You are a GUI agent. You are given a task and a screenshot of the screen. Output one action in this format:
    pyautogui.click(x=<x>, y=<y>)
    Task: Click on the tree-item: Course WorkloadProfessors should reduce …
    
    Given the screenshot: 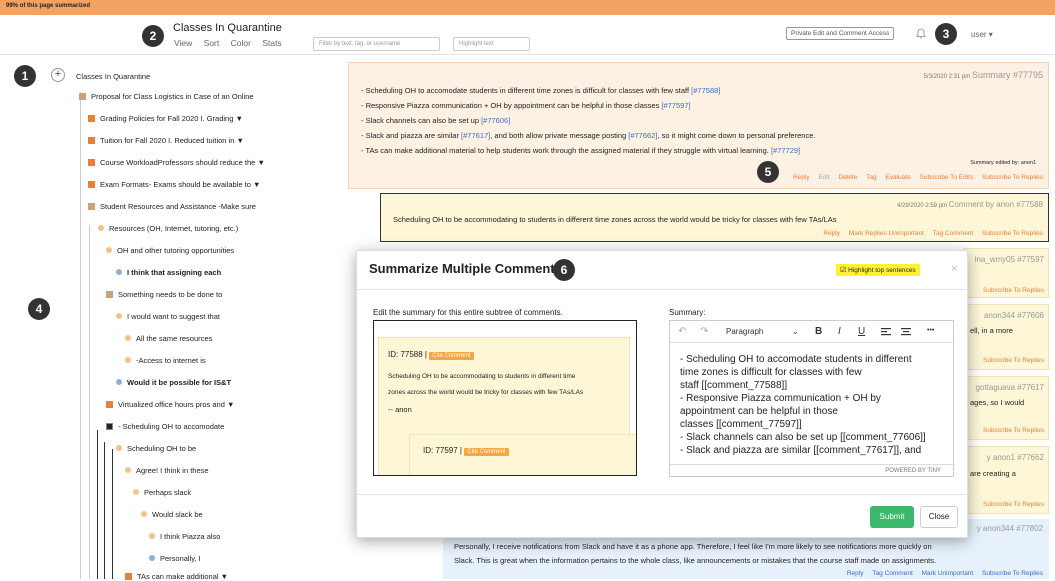 What is the action you would take?
    pyautogui.click(x=176, y=162)
    